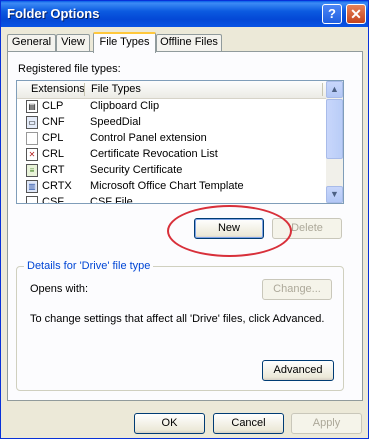  I want to click on advanced-button: Advanced, so click(298, 370).